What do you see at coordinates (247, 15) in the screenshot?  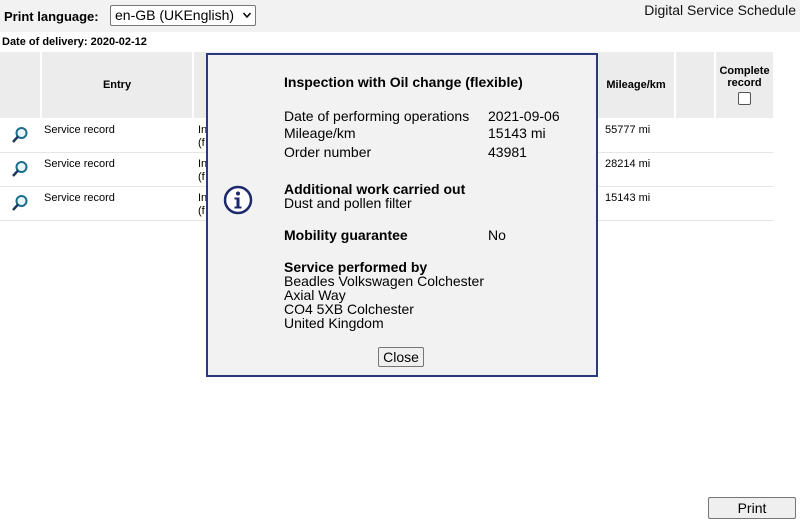 I see `chevron-down-icon` at bounding box center [247, 15].